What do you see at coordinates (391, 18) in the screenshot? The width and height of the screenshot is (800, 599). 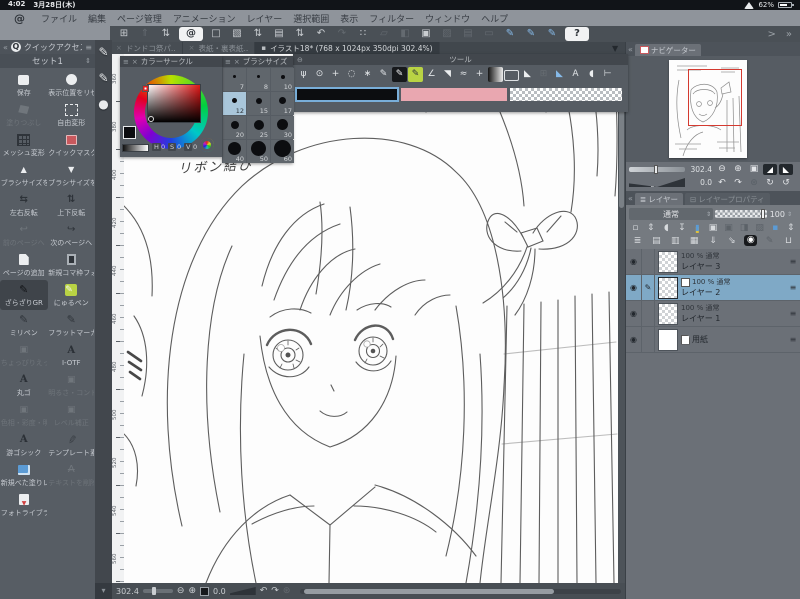 I see `menu-item: フィルター` at bounding box center [391, 18].